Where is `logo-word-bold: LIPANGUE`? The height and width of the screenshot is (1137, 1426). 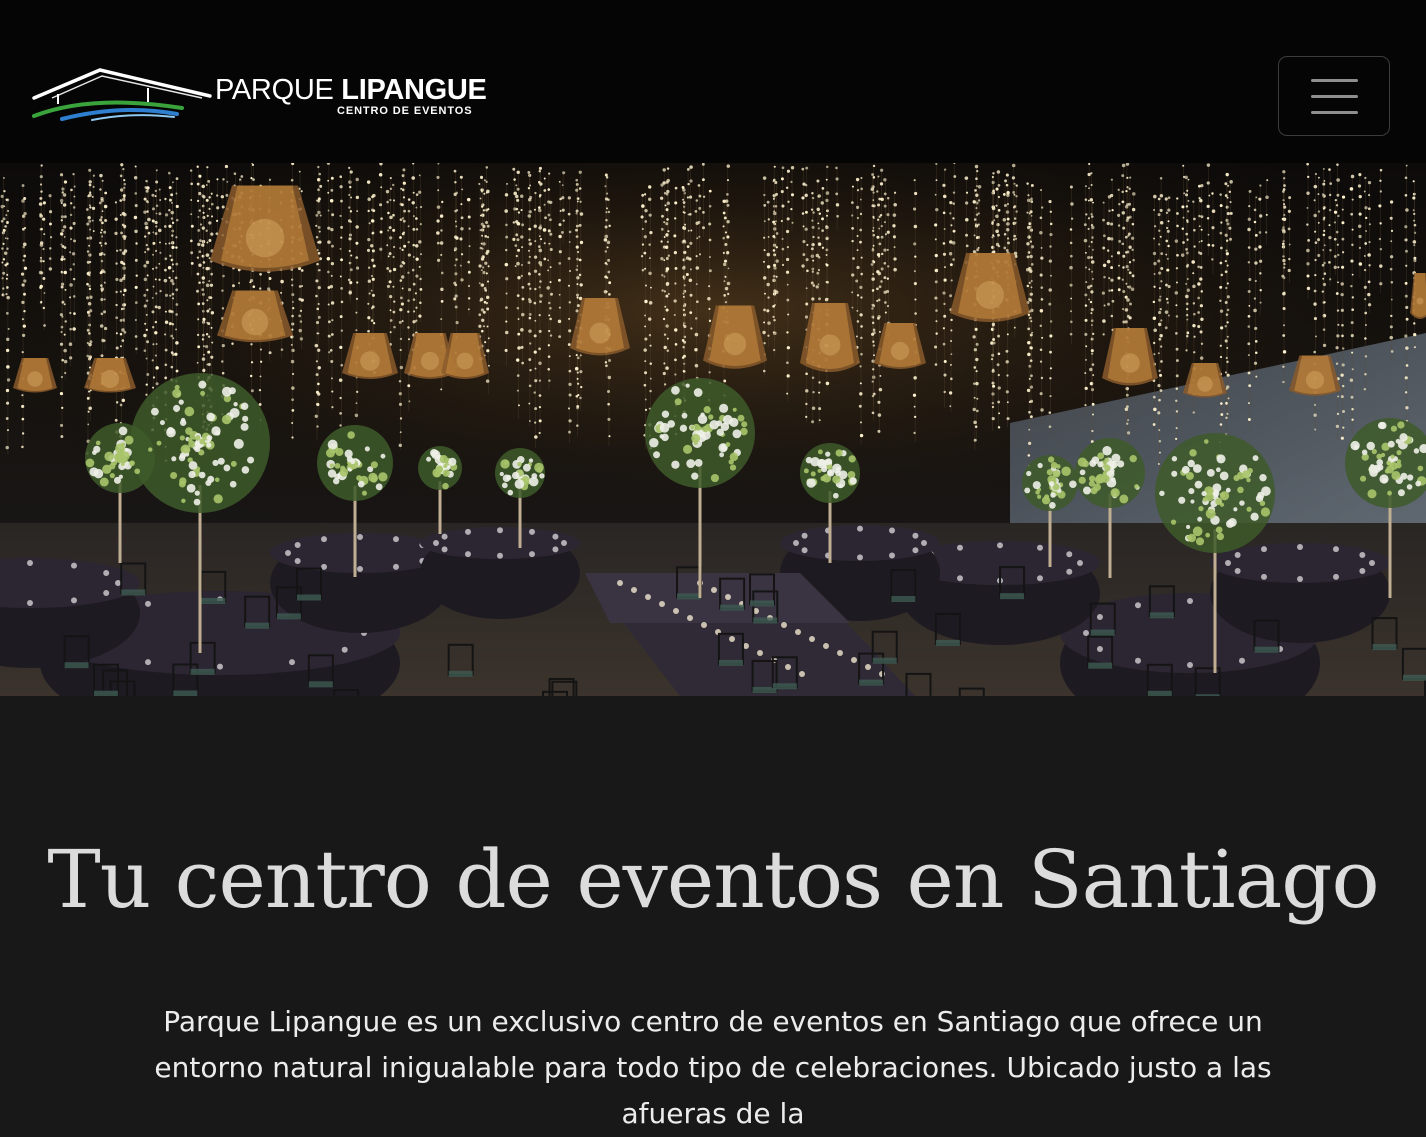 logo-word-bold: LIPANGUE is located at coordinates (414, 90).